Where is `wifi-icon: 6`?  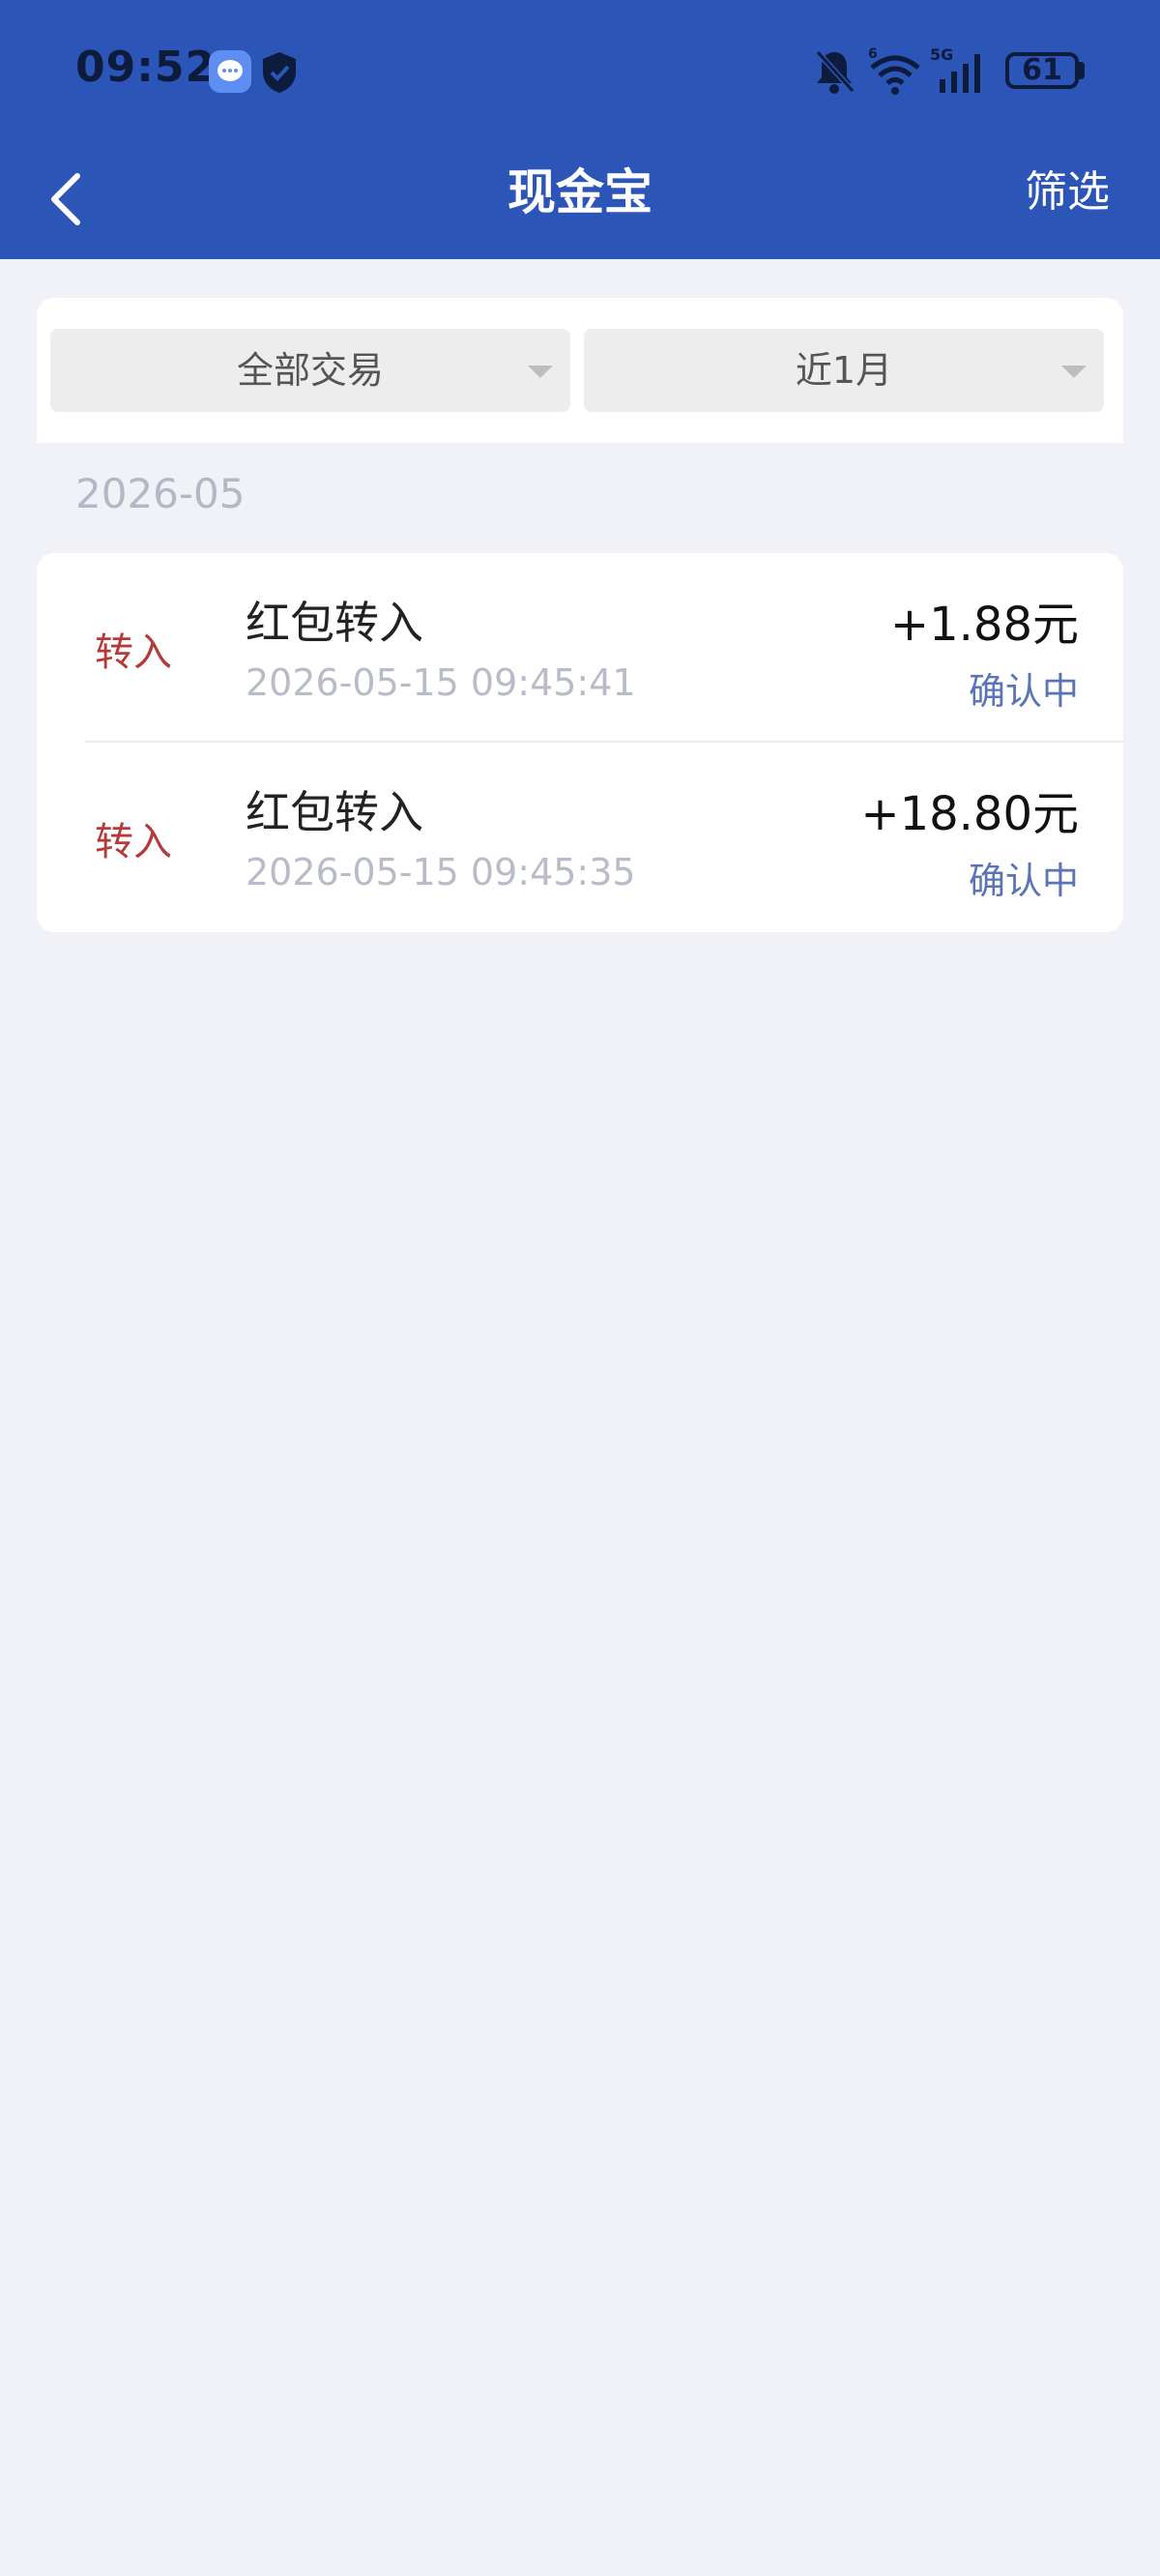 wifi-icon: 6 is located at coordinates (894, 70).